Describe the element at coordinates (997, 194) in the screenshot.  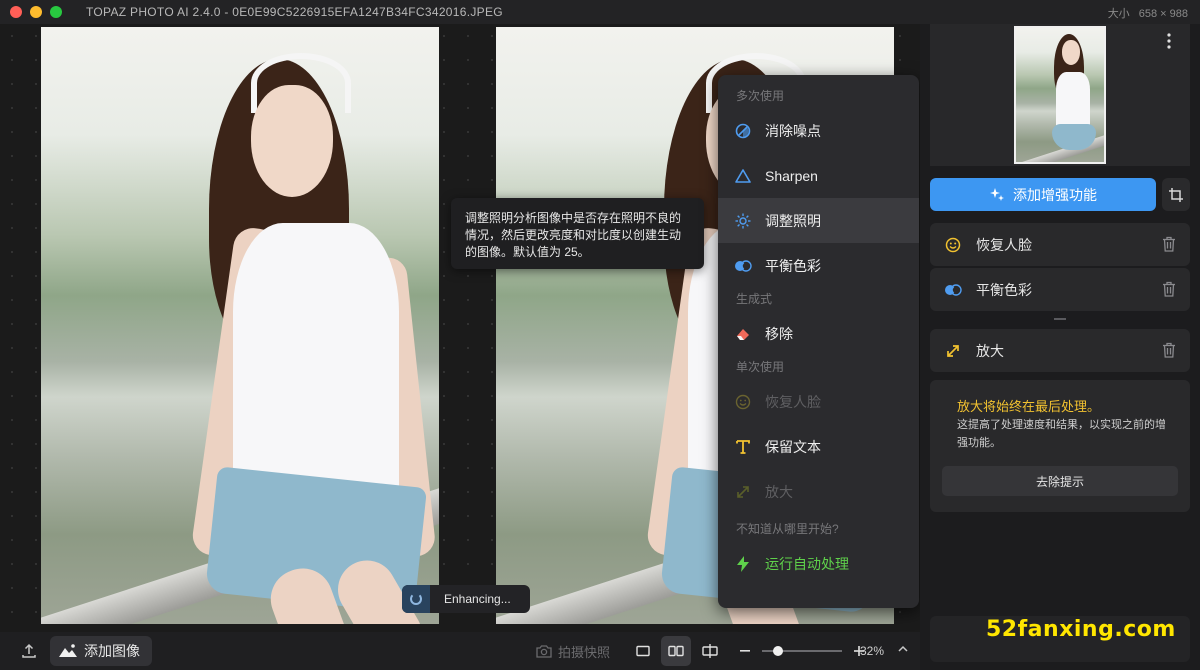
I see `sparkle-icon` at that location.